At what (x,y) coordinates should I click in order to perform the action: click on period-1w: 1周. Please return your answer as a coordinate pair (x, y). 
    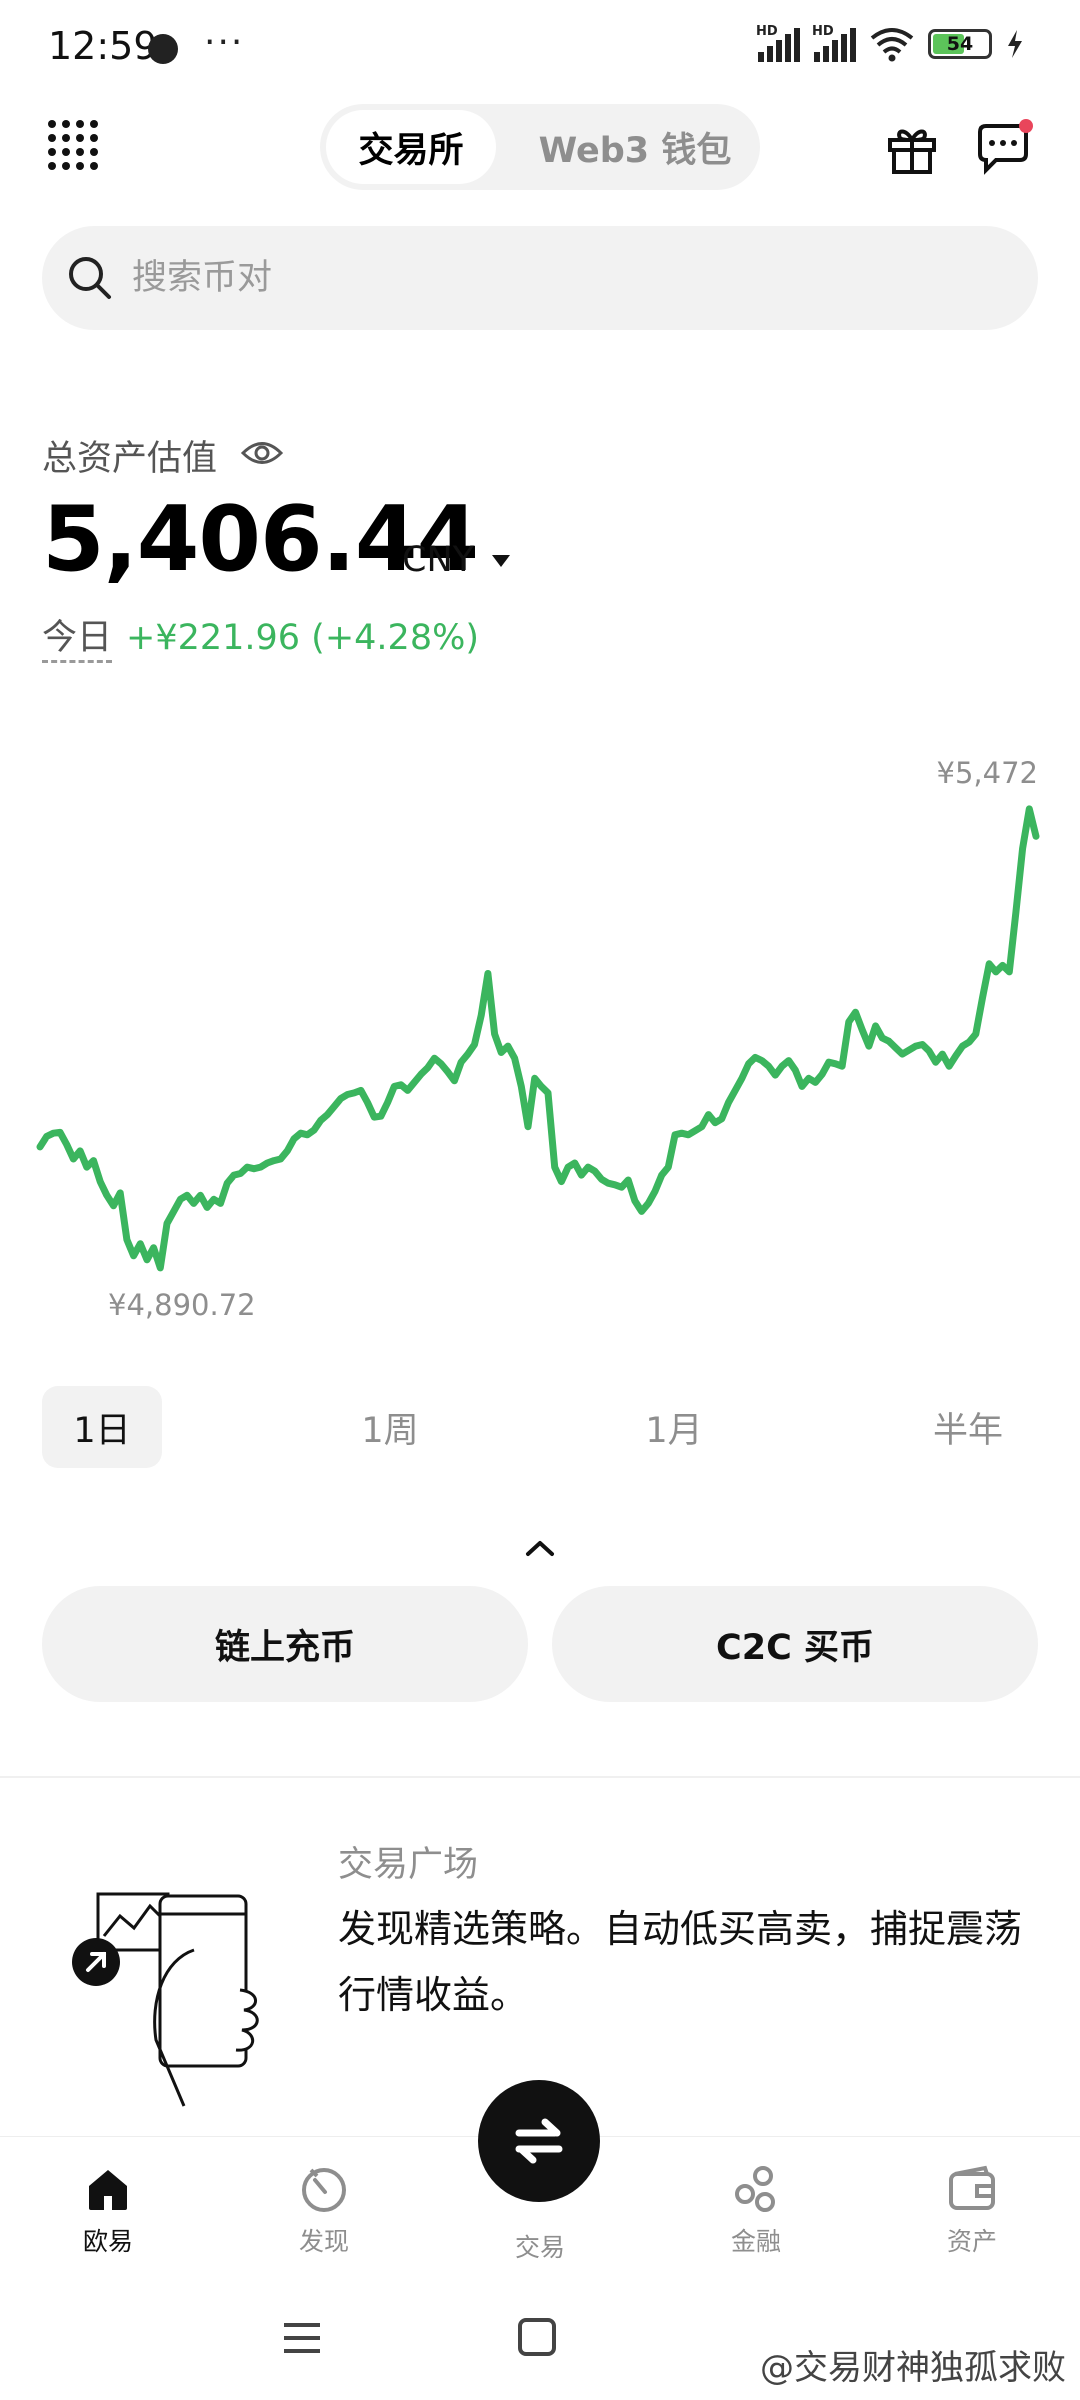
    Looking at the image, I should click on (390, 1427).